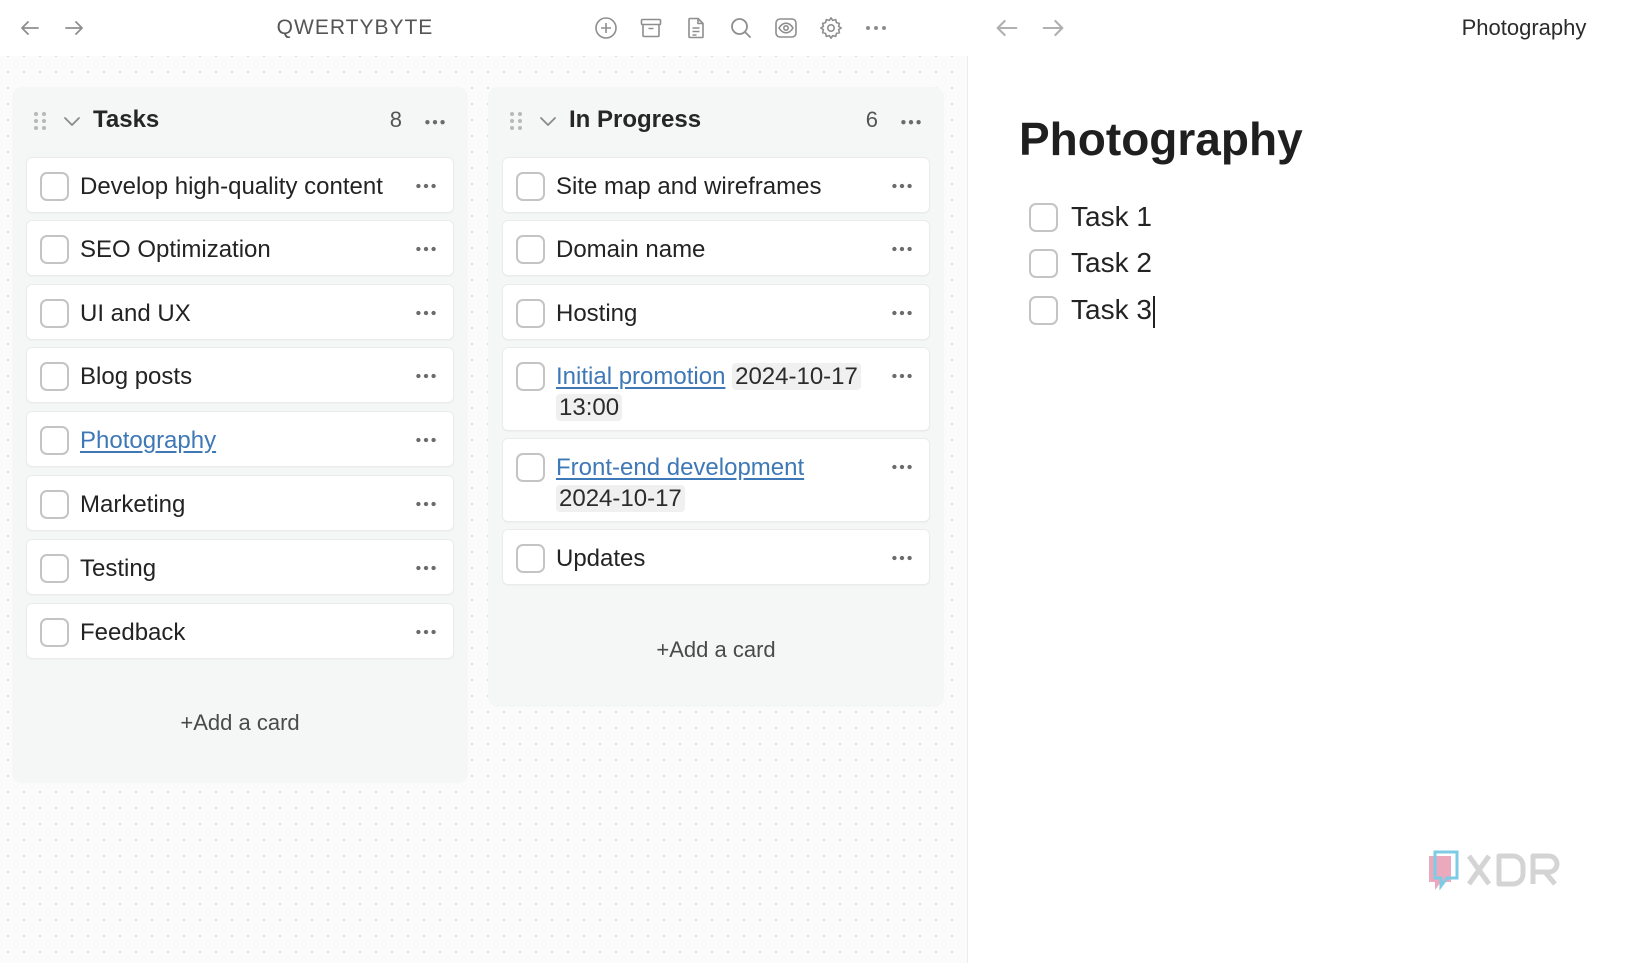 The height and width of the screenshot is (963, 1650). I want to click on card-testing: Testing, so click(240, 567).